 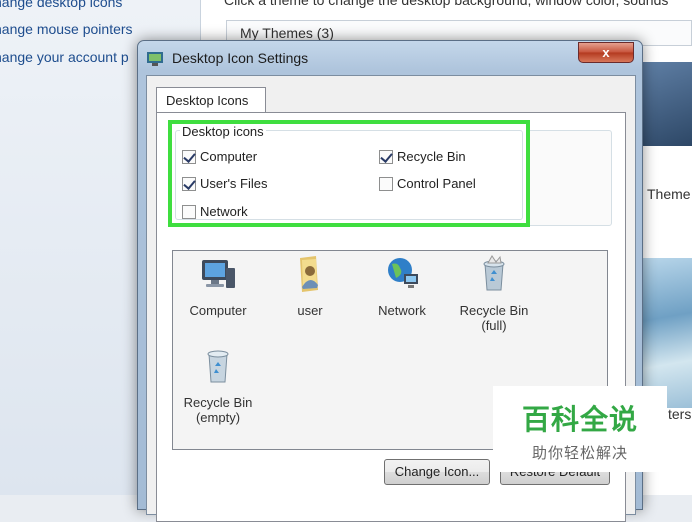 What do you see at coordinates (666, 104) in the screenshot?
I see `theme-thumbnail` at bounding box center [666, 104].